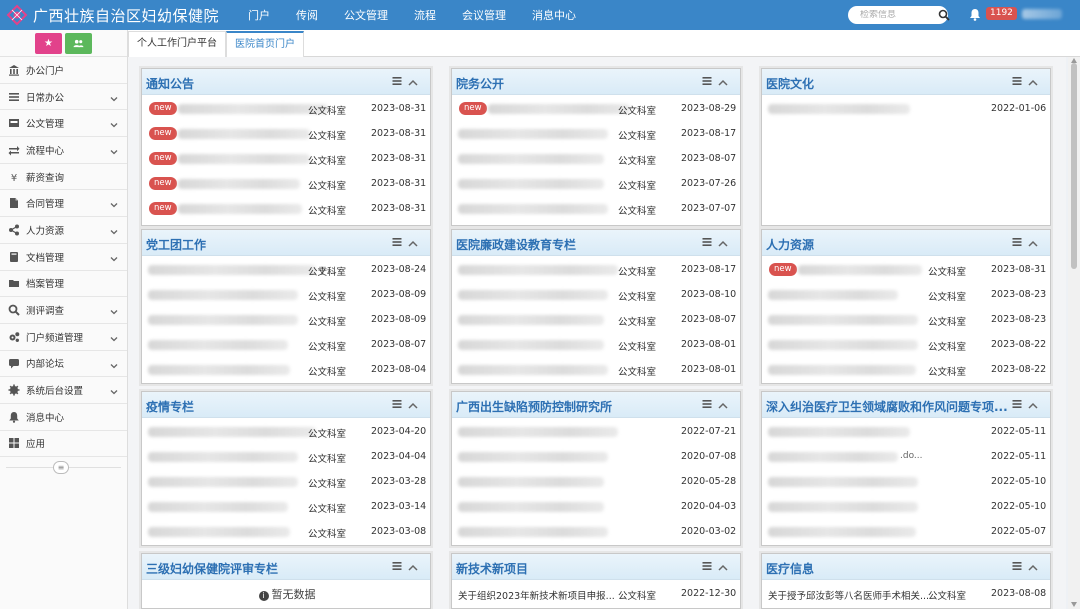  Describe the element at coordinates (63, 177) in the screenshot. I see `sidebar-item: ¥ 薪资查询` at that location.